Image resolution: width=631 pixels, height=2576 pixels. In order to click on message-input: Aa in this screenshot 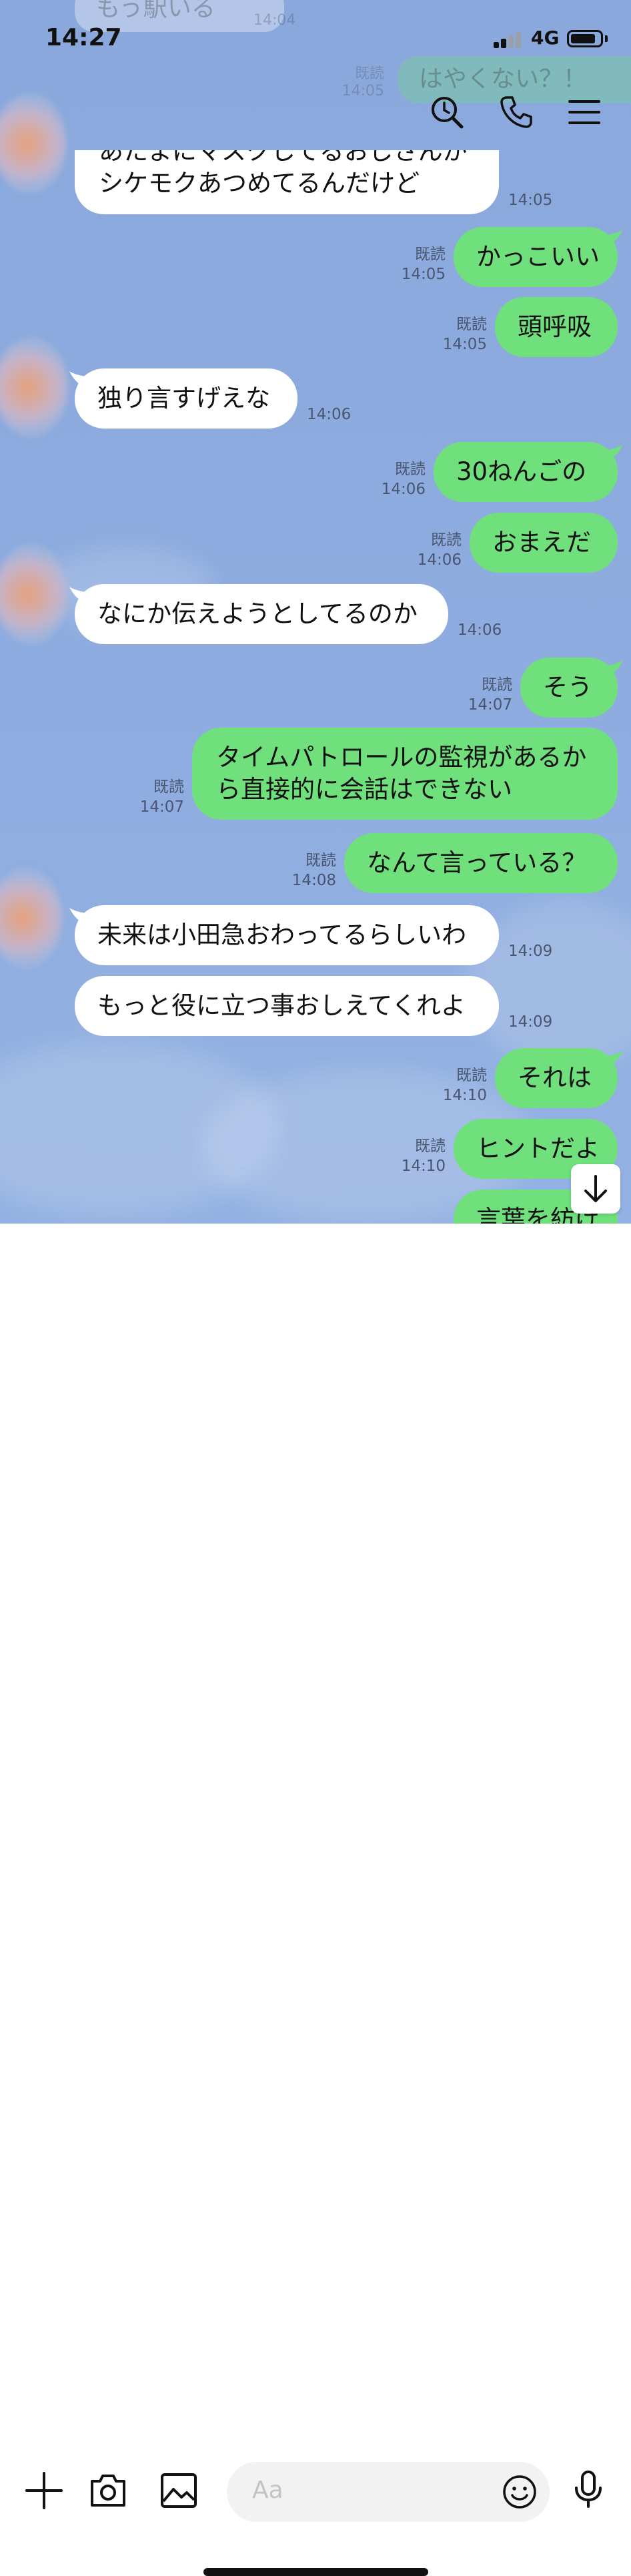, I will do `click(388, 2492)`.